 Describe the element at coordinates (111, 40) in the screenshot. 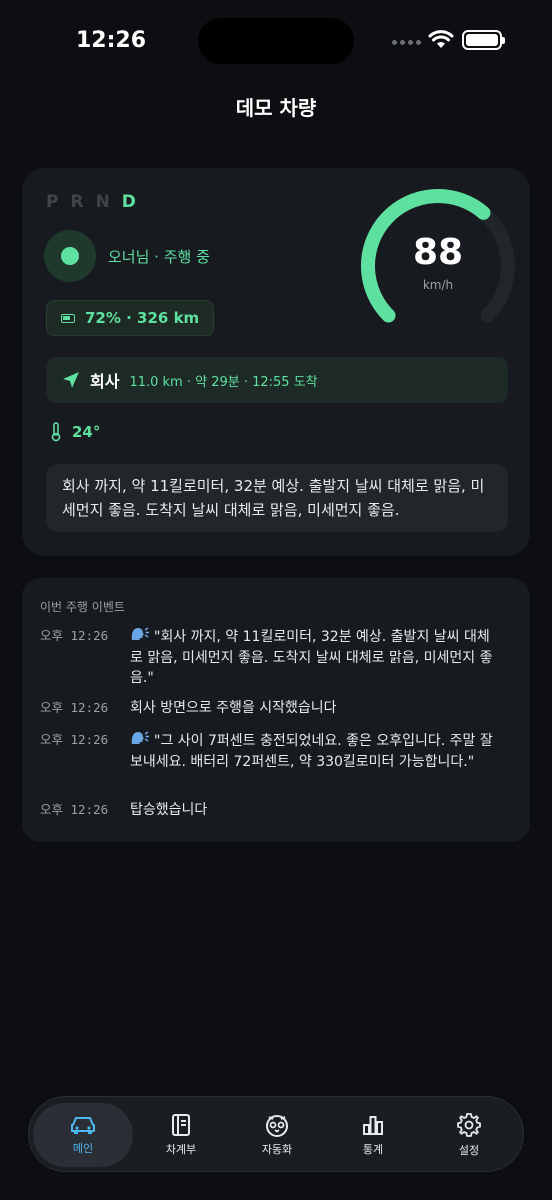

I see `status-time: 12:26` at that location.